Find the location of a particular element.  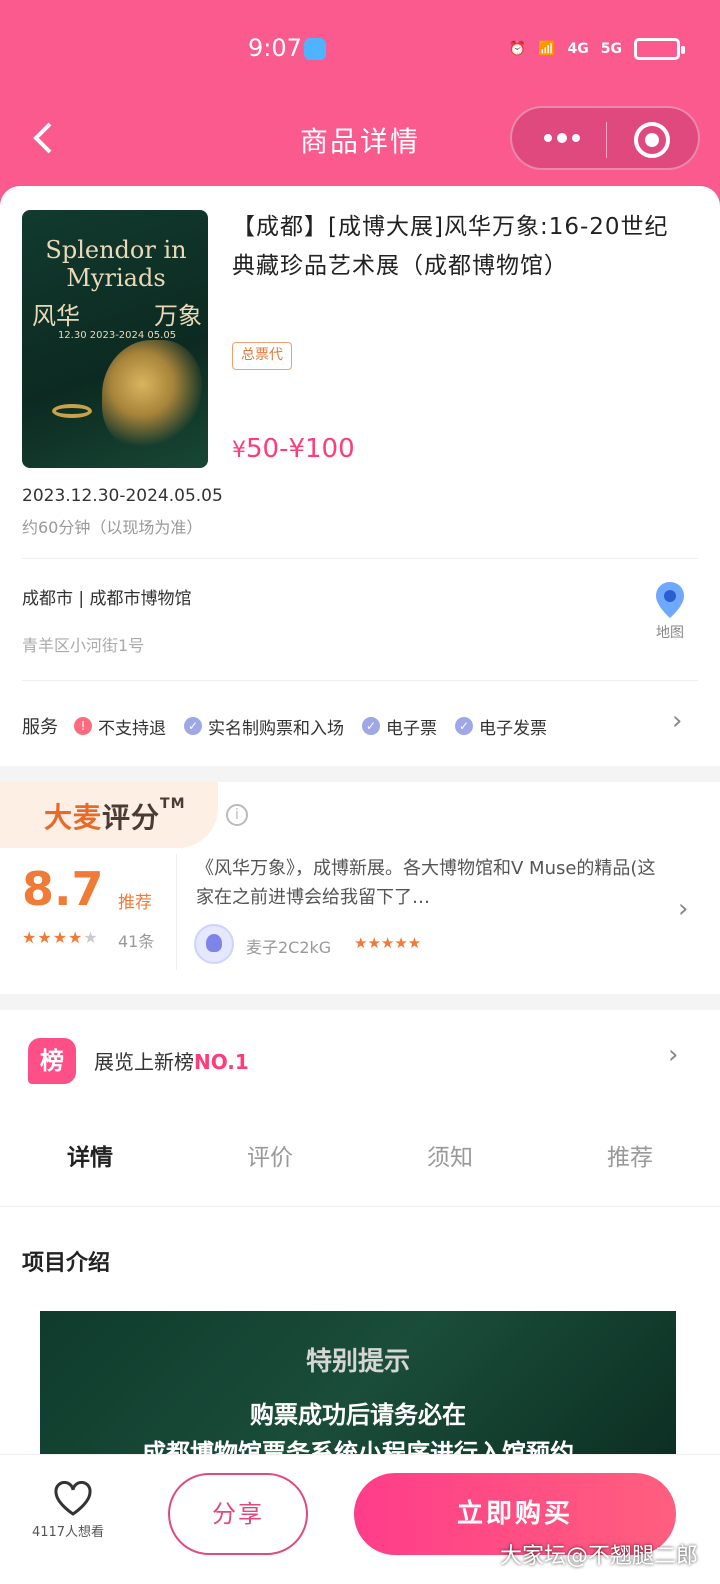

event-date: 2023.12.30-2024.05.05 is located at coordinates (122, 496).